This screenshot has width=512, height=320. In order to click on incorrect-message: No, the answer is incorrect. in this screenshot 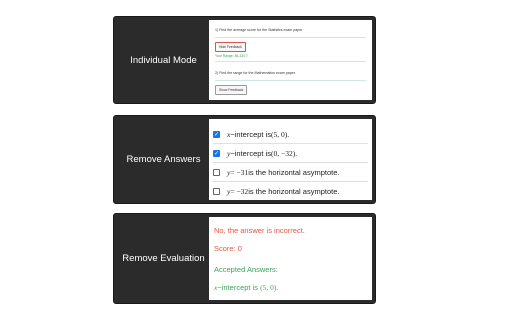, I will do `click(259, 230)`.